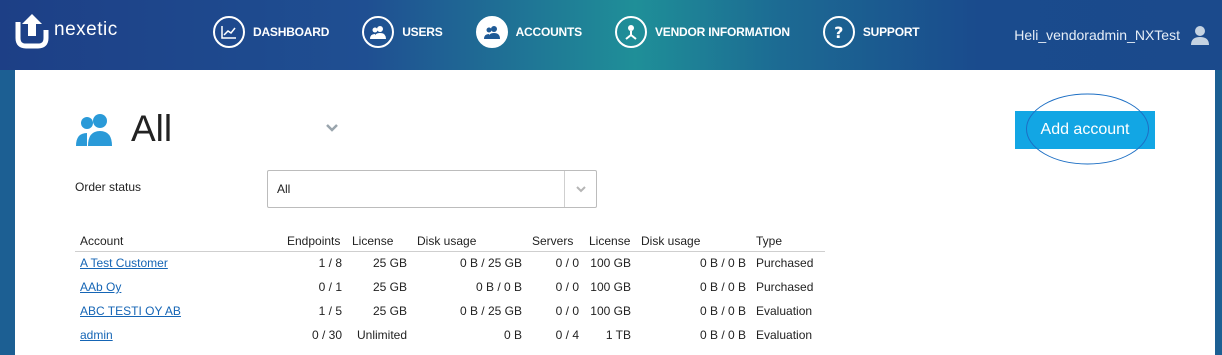 The image size is (1222, 355). What do you see at coordinates (564, 189) in the screenshot?
I see `select-divider` at bounding box center [564, 189].